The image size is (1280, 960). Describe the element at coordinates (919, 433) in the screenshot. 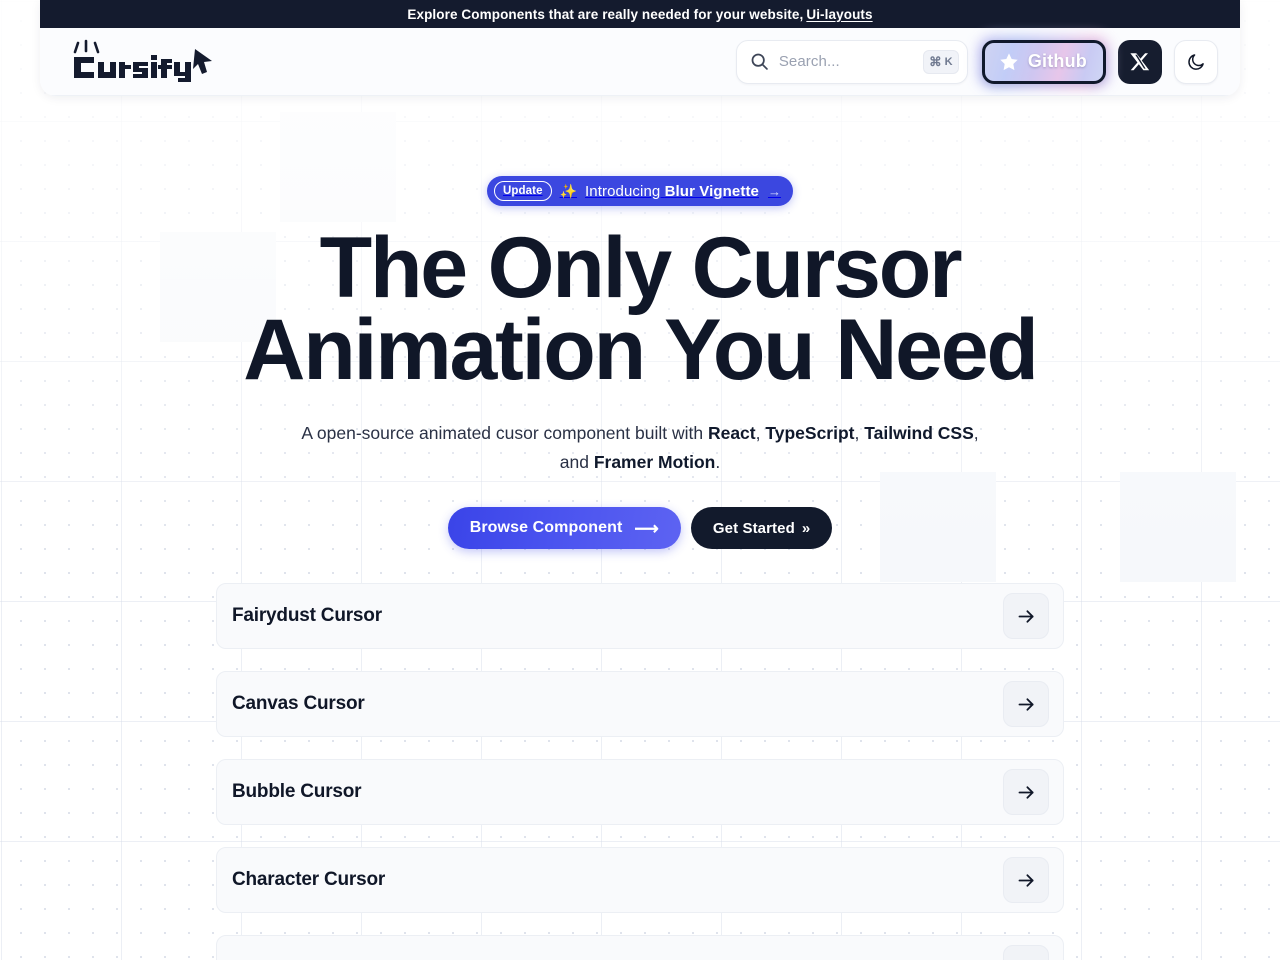

I see `subtitle-strong-tailwind: Tailwind CSS` at that location.